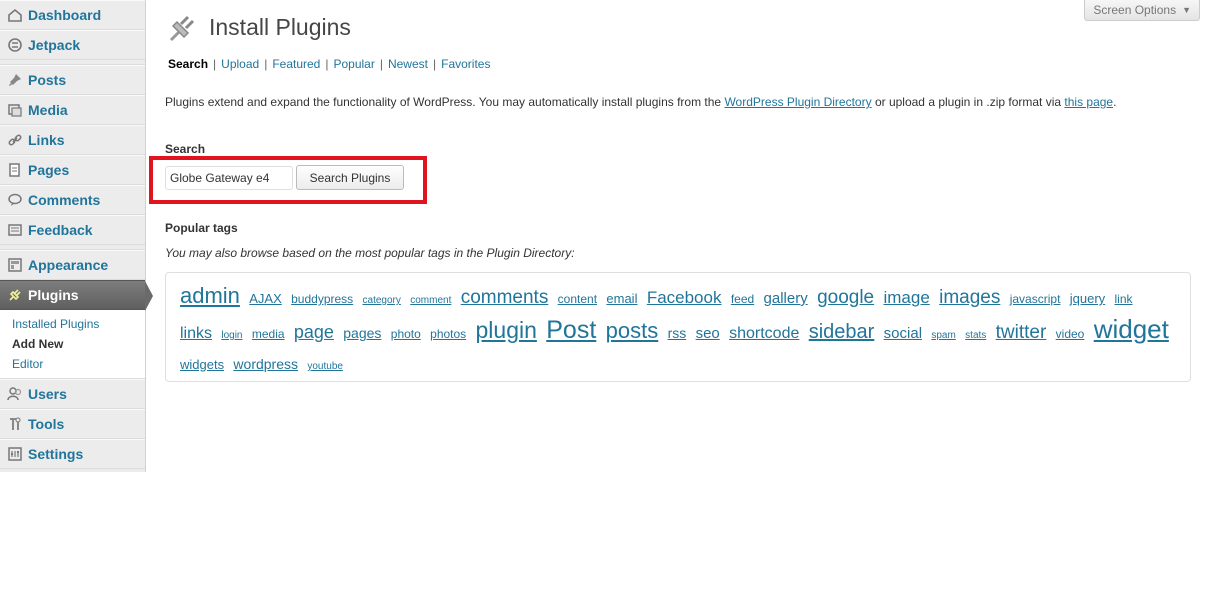  What do you see at coordinates (325, 366) in the screenshot?
I see `tag-link: youtube` at bounding box center [325, 366].